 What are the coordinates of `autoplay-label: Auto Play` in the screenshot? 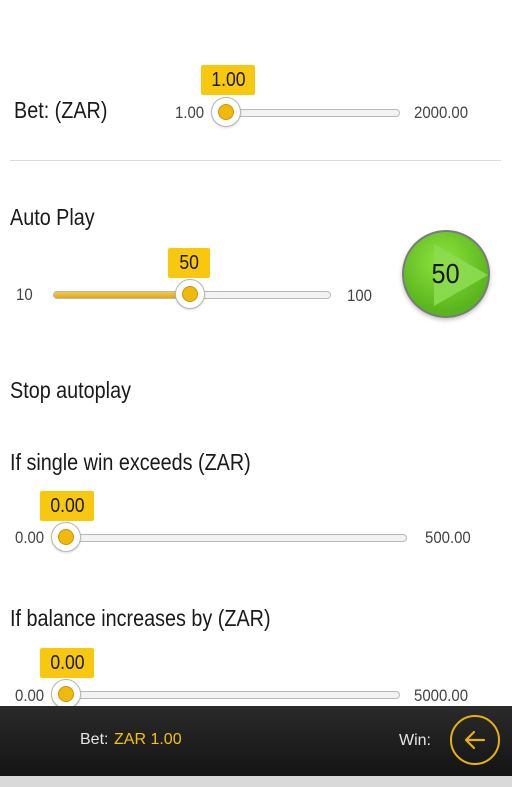 It's located at (52, 217).